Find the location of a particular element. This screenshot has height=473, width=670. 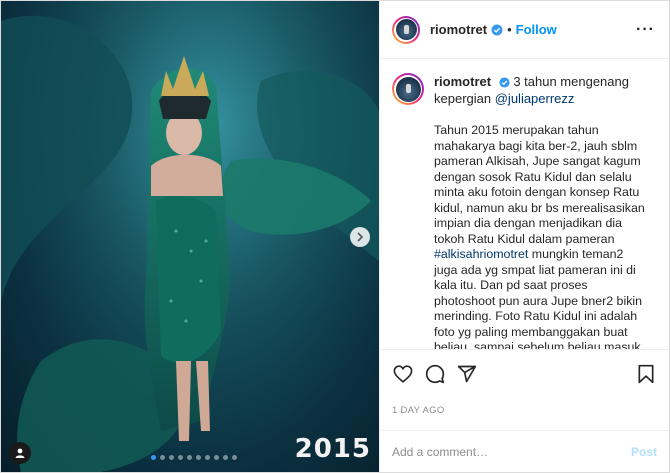

like-button is located at coordinates (403, 374).